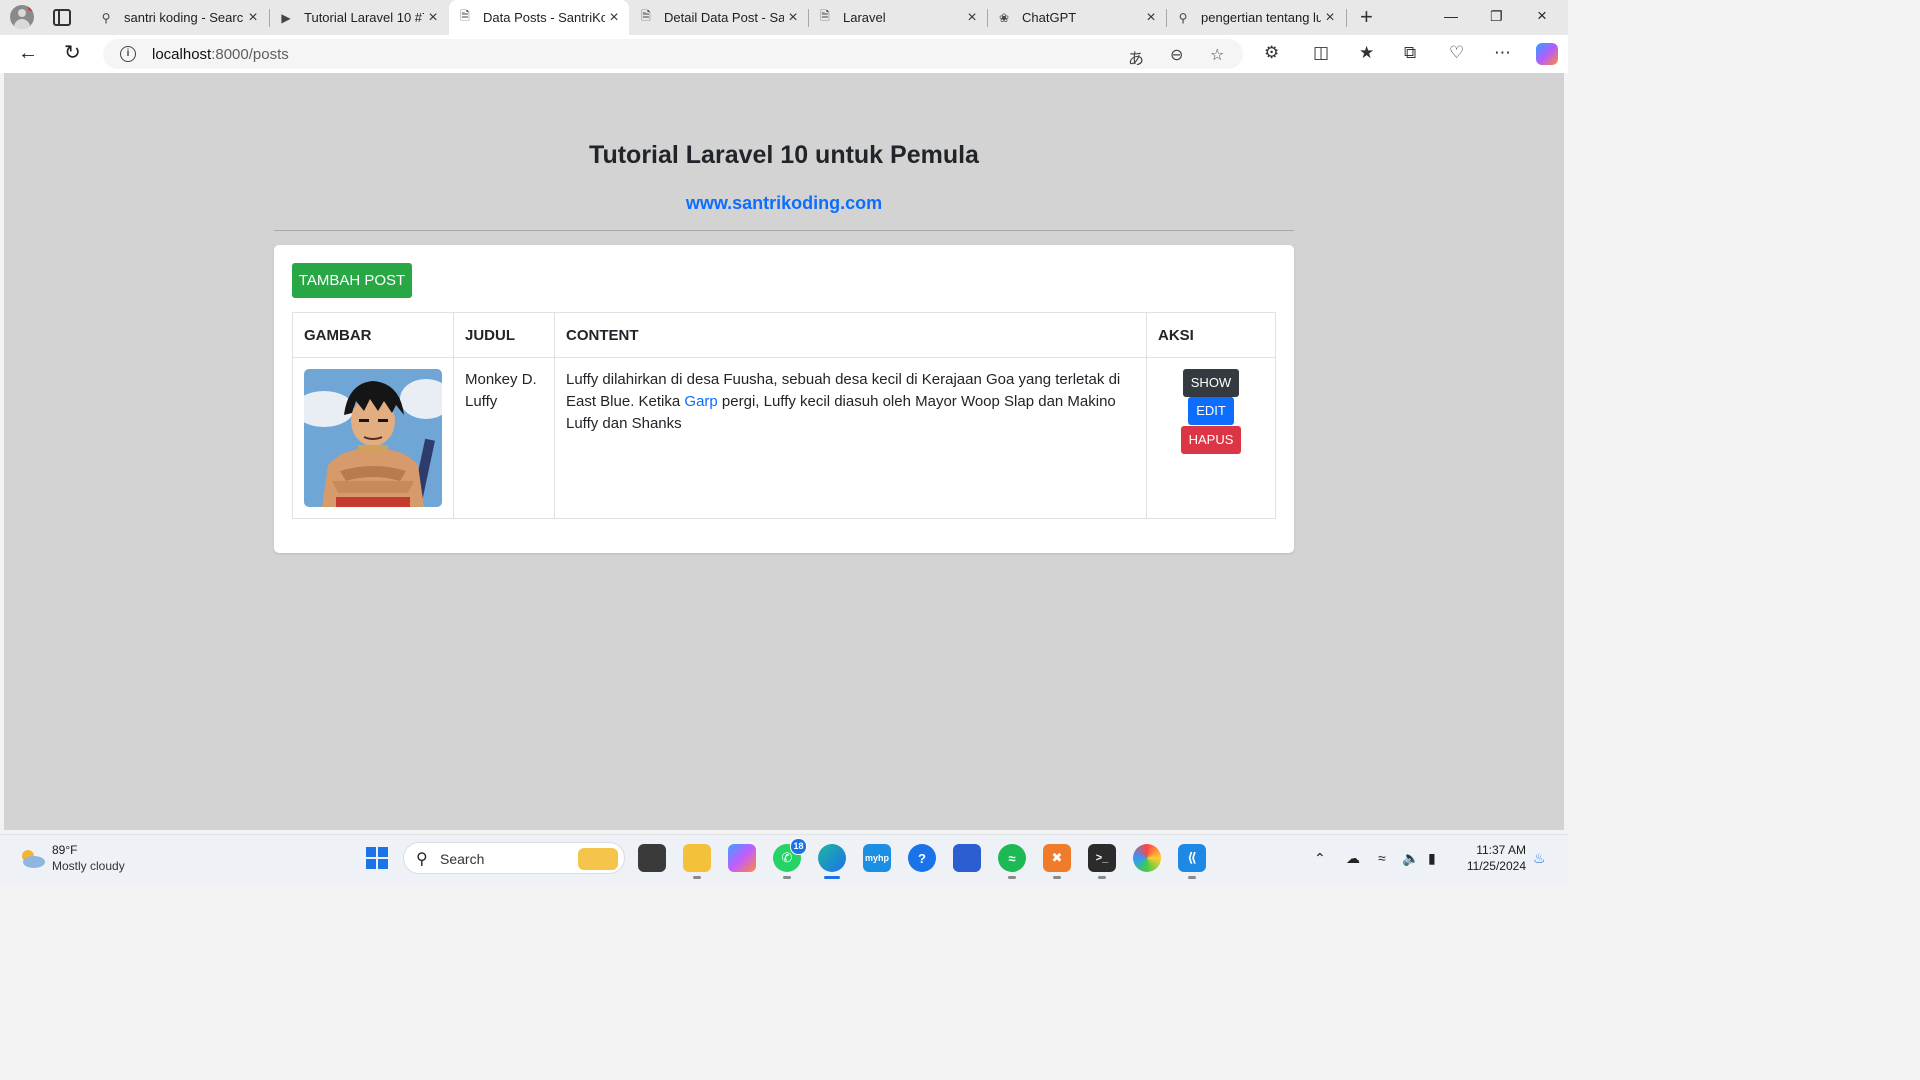 The height and width of the screenshot is (1080, 1920). Describe the element at coordinates (624, 423) in the screenshot. I see `content-text-line2: Luffy dan Shanks` at that location.